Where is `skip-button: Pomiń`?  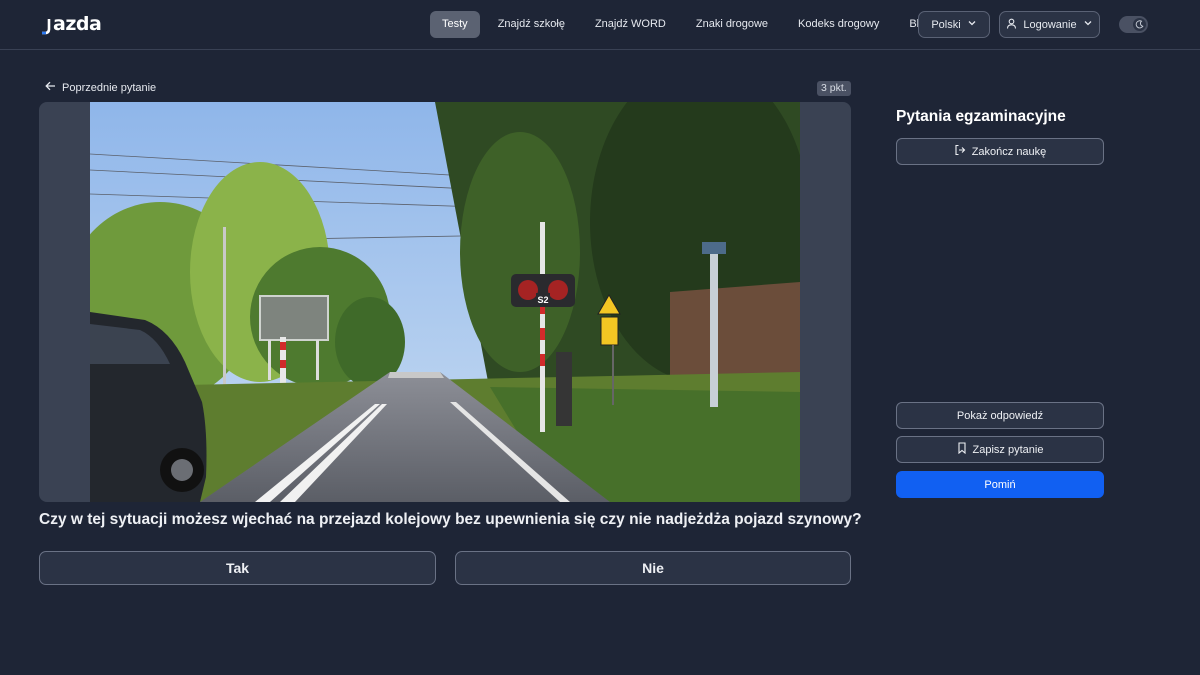 skip-button: Pomiń is located at coordinates (1000, 484).